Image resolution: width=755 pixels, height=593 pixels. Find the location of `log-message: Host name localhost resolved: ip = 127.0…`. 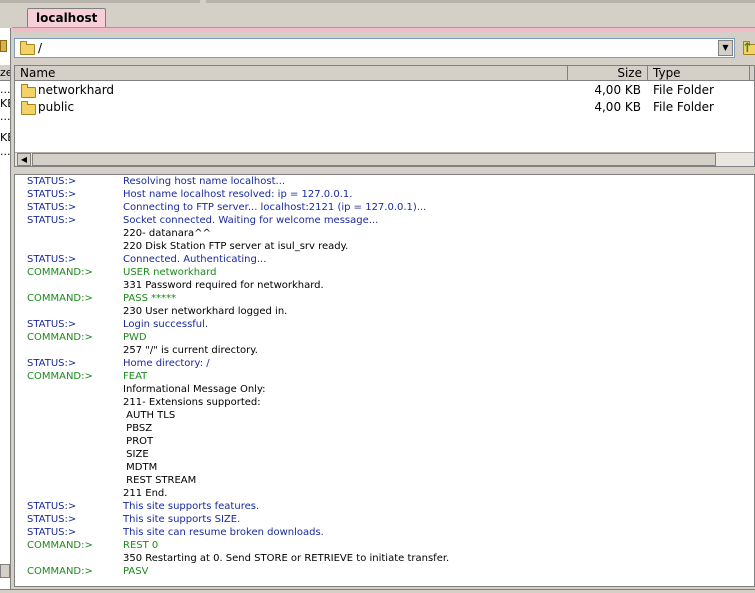

log-message: Host name localhost resolved: ip = 127.0… is located at coordinates (238, 194).